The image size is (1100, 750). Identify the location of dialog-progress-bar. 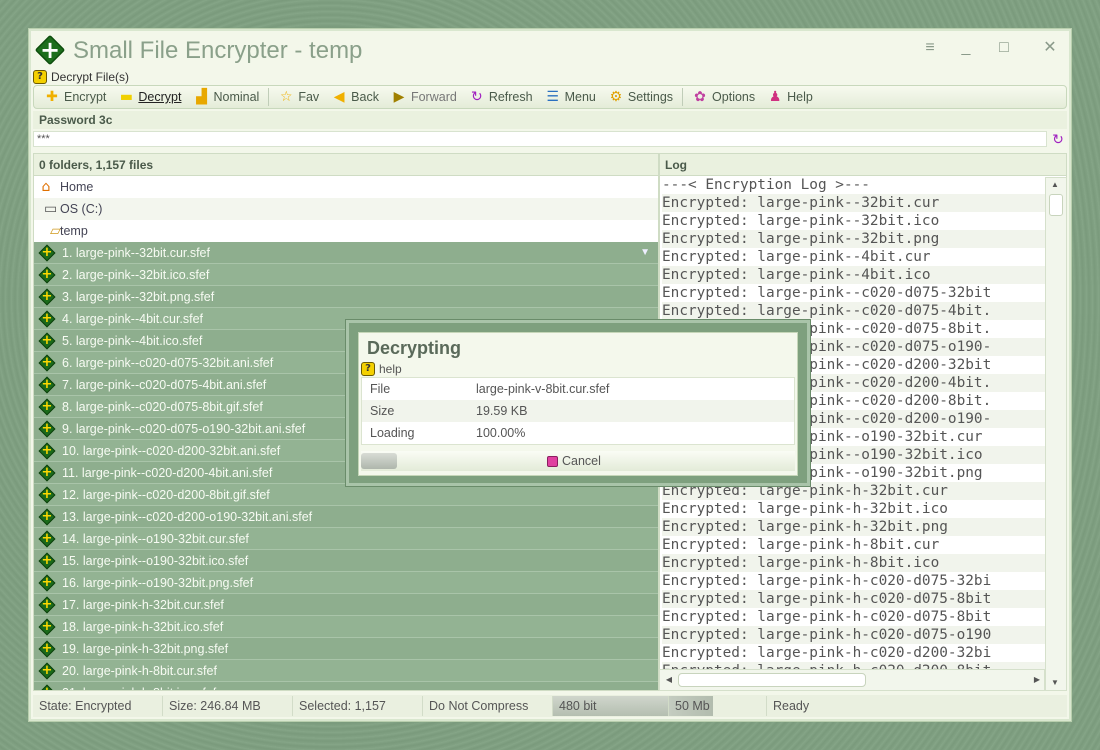
(379, 461).